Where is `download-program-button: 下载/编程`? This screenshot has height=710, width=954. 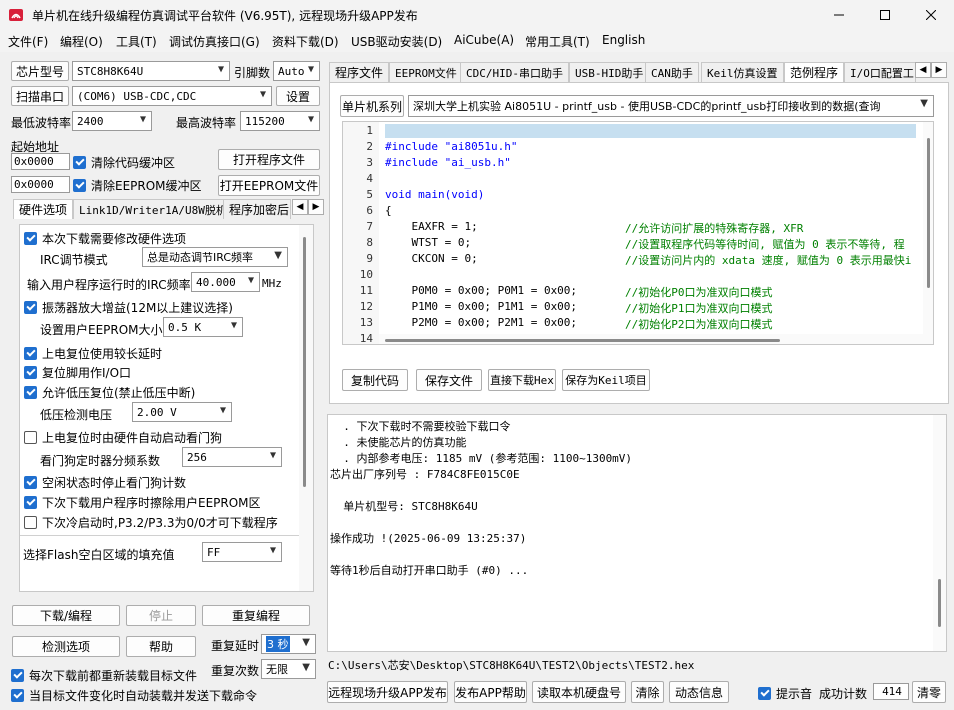 download-program-button: 下载/编程 is located at coordinates (66, 615).